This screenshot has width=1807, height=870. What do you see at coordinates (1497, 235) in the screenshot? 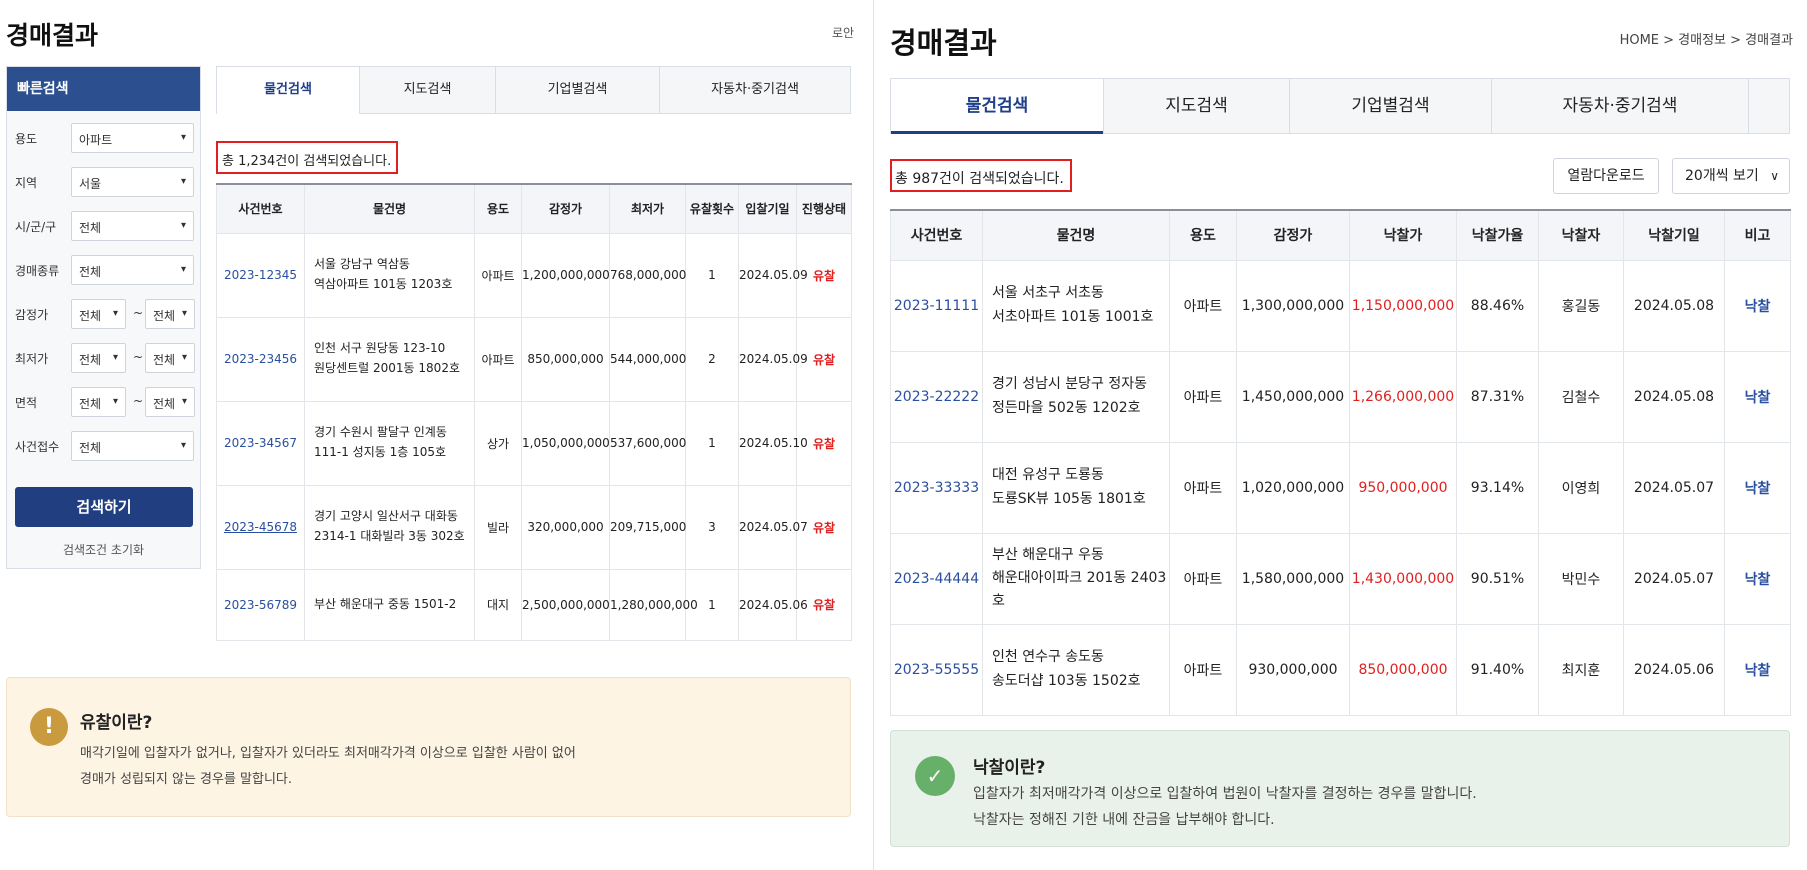
I see `column-header: 낙찰가율` at bounding box center [1497, 235].